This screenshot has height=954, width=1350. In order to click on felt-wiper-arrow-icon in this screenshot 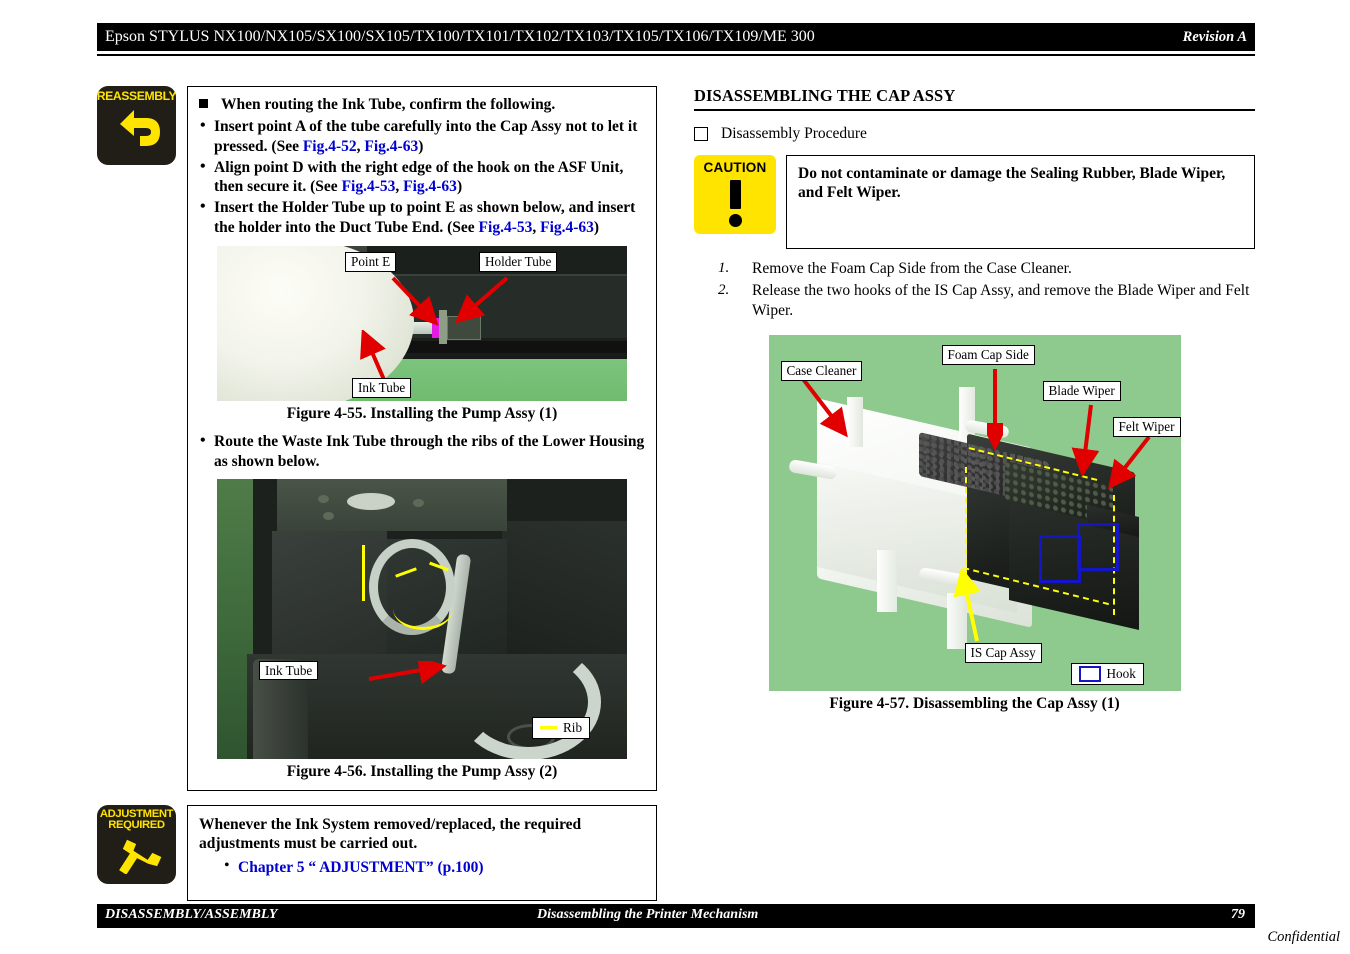, I will do `click(1129, 462)`.